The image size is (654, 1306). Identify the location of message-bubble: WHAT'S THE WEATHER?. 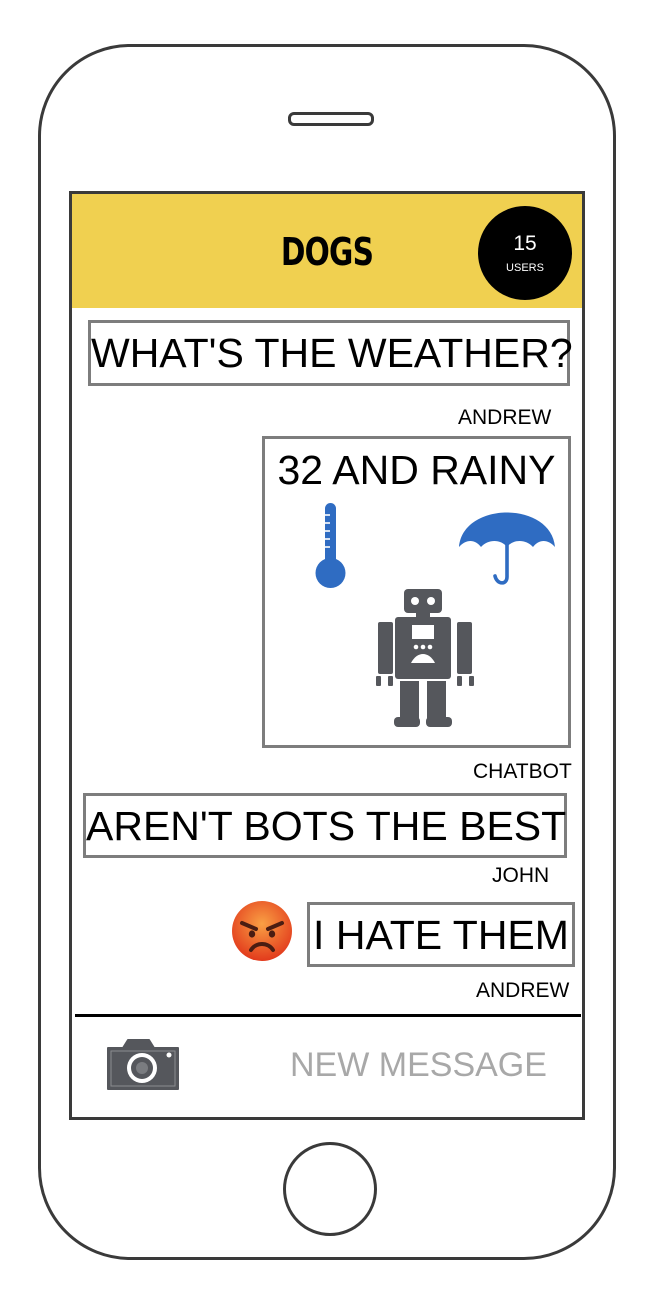
(330, 353).